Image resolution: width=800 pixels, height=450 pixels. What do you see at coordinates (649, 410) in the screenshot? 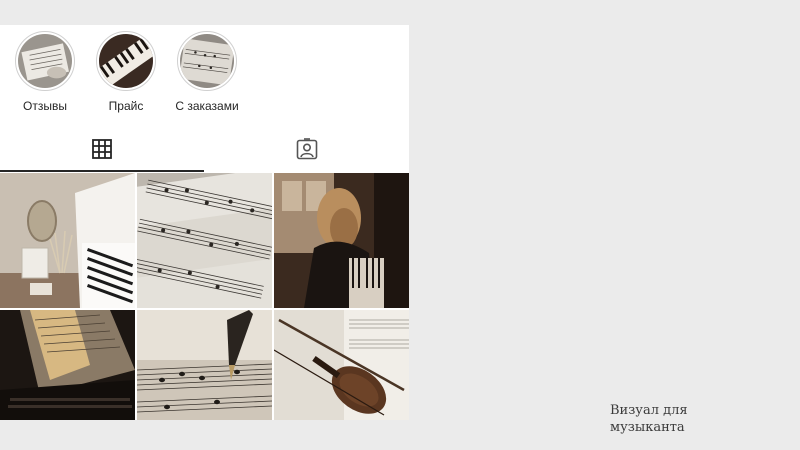
I see `caption-line-1: Визуал для` at bounding box center [649, 410].